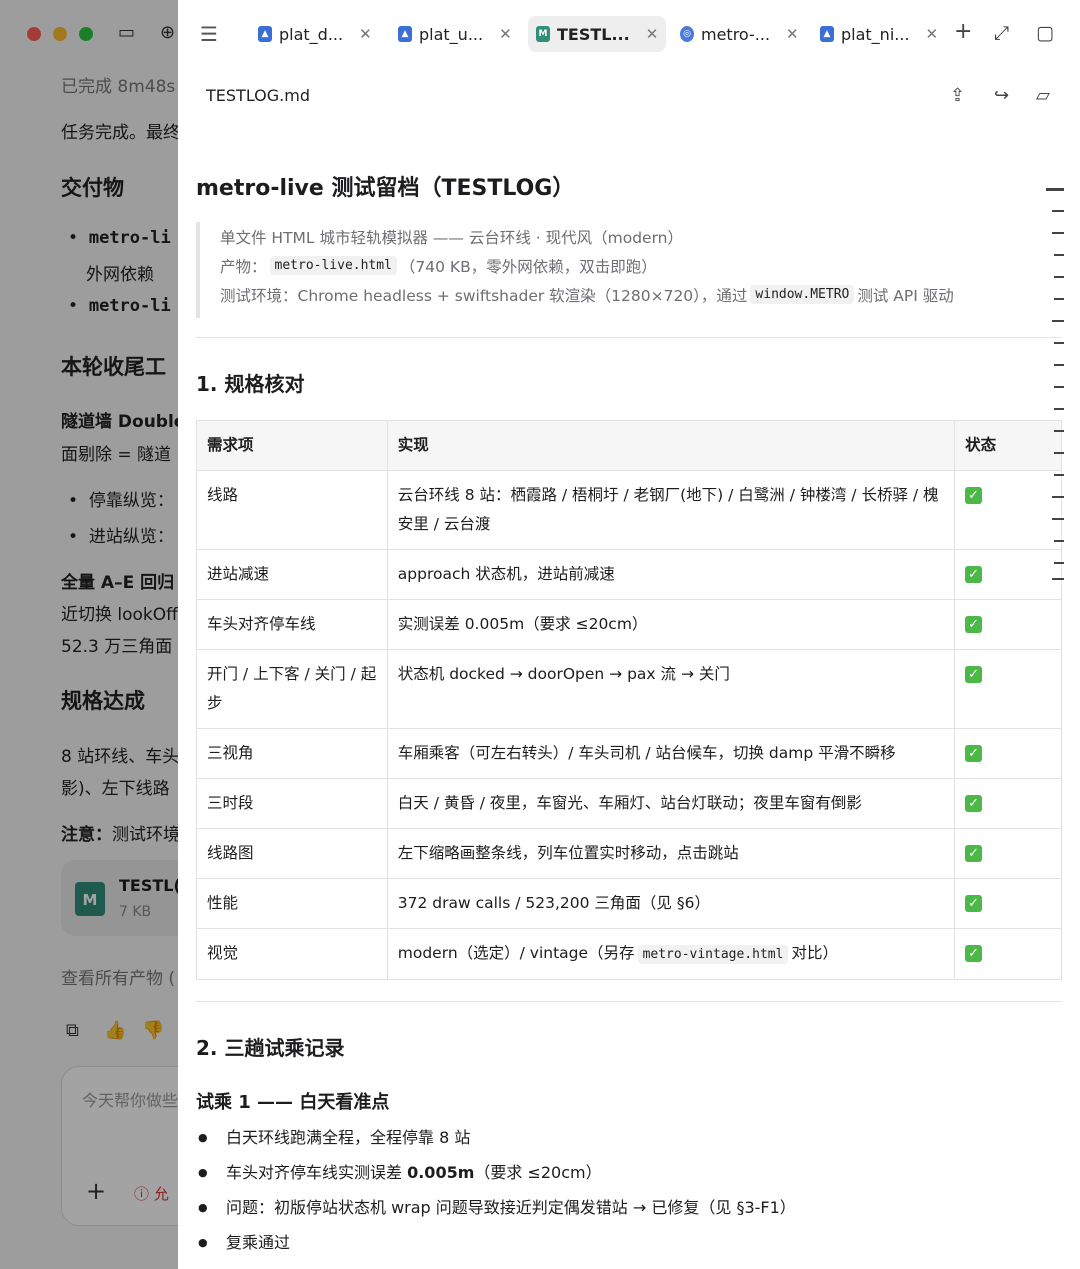 The height and width of the screenshot is (1269, 1080). Describe the element at coordinates (209, 34) in the screenshot. I see `menu-icon: ☰` at that location.